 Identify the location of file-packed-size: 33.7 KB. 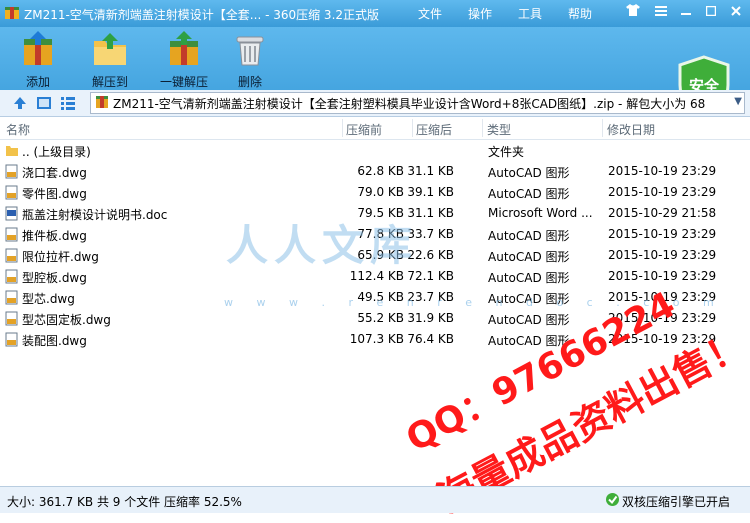
(430, 234).